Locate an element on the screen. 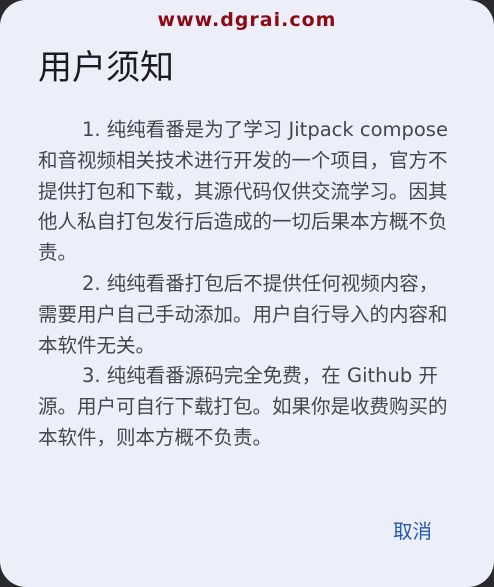 The image size is (494, 587). watermark-text: www.dgrai.com is located at coordinates (247, 20).